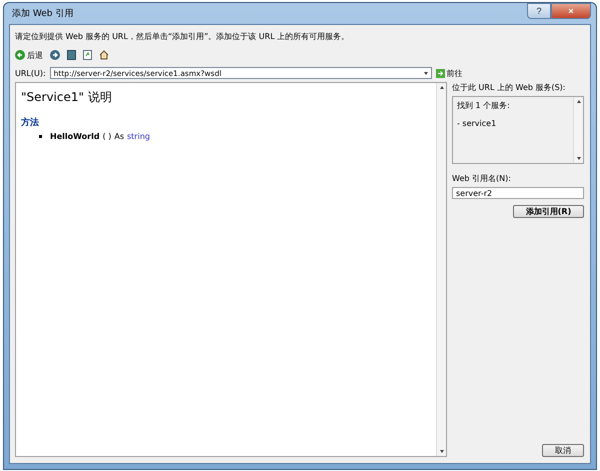 The width and height of the screenshot is (600, 471). Describe the element at coordinates (440, 73) in the screenshot. I see `go-arrow-icon` at that location.